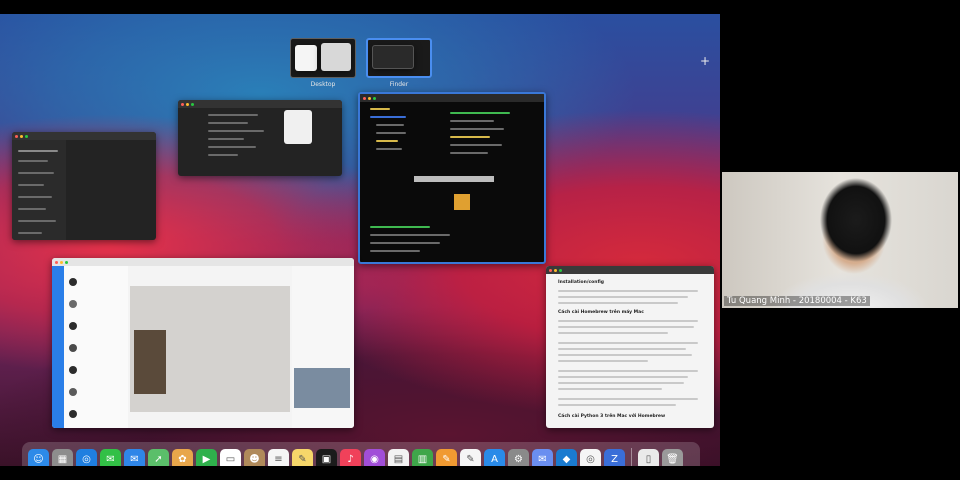 The width and height of the screenshot is (960, 480). Describe the element at coordinates (399, 84) in the screenshot. I see `space-label: Finder` at that location.